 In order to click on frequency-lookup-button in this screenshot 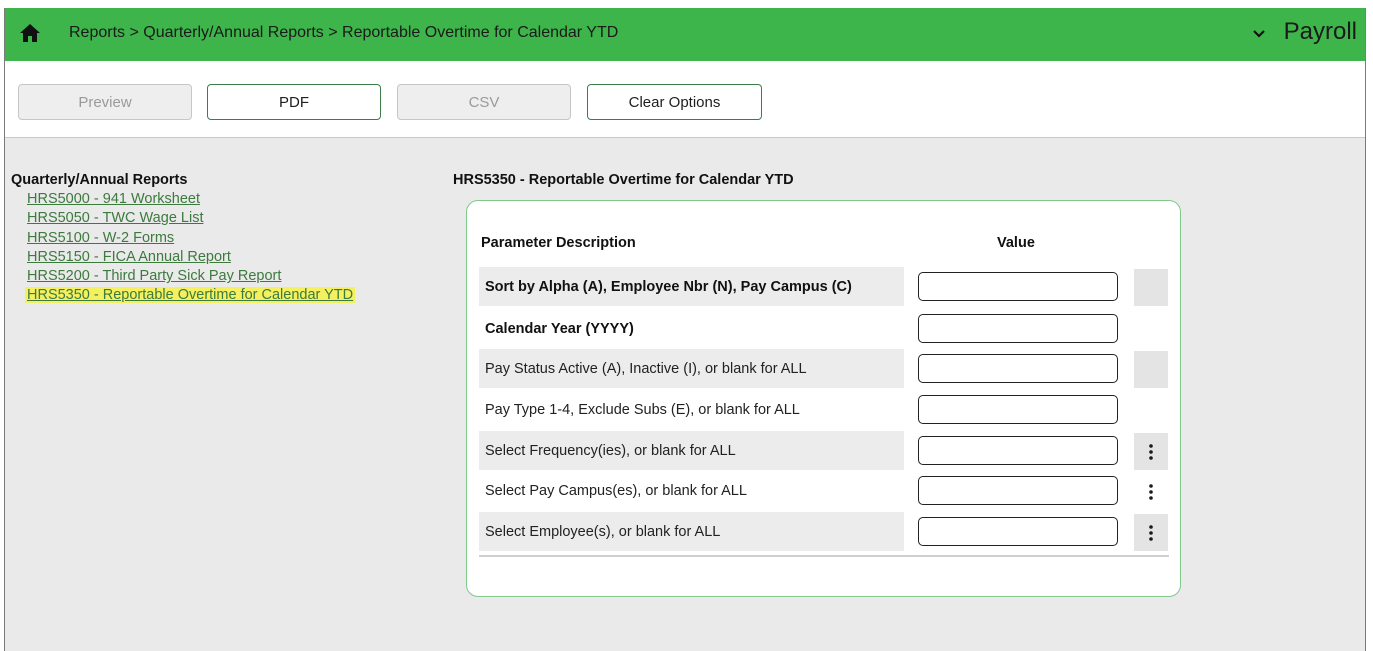, I will do `click(1151, 451)`.